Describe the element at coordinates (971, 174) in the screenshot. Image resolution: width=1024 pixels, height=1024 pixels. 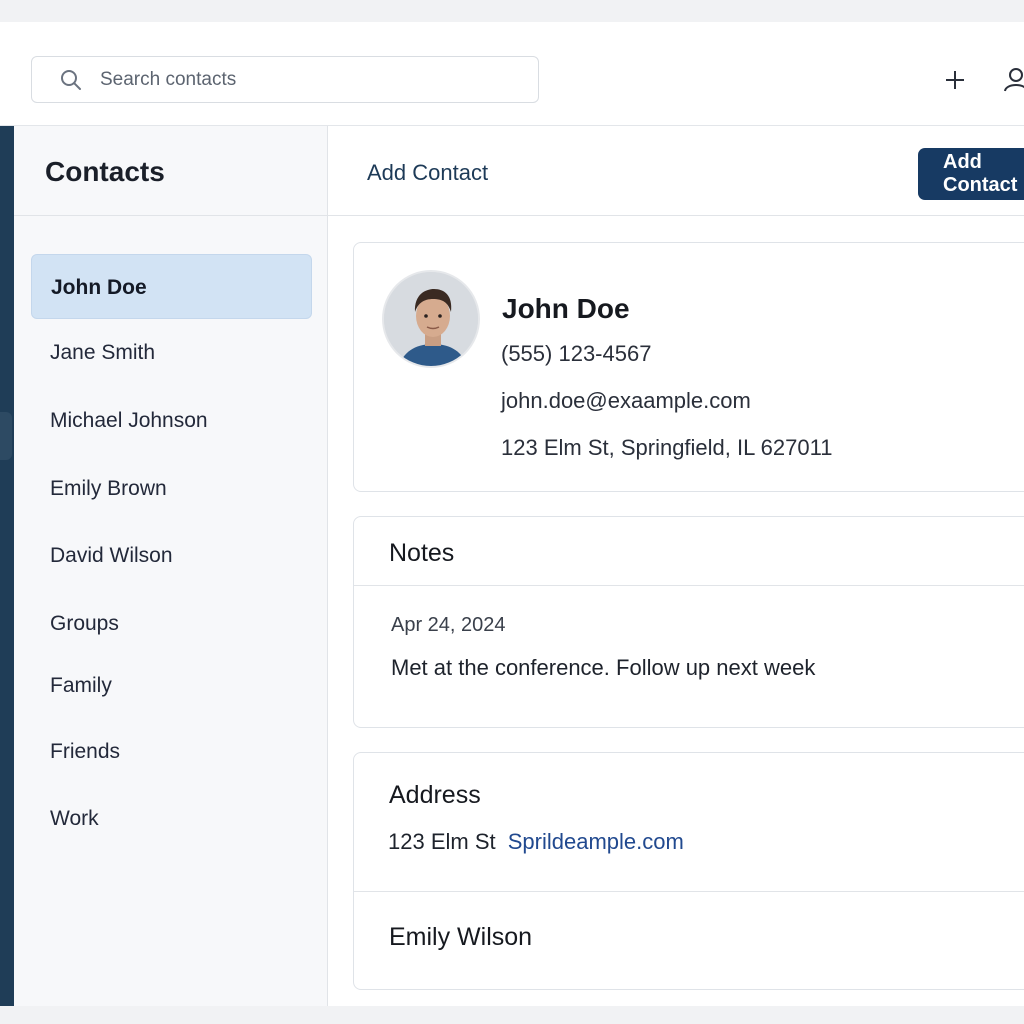
I see `add-contact-button: Add Contact` at that location.